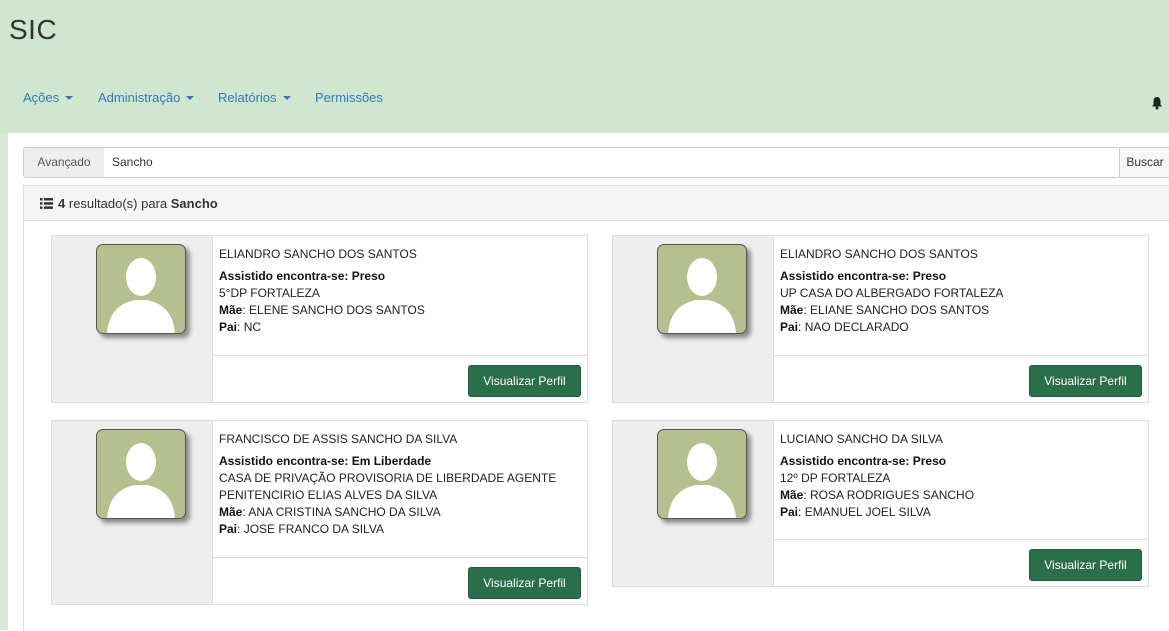 This screenshot has width=1169, height=631. What do you see at coordinates (46, 203) in the screenshot?
I see `list-icon` at bounding box center [46, 203].